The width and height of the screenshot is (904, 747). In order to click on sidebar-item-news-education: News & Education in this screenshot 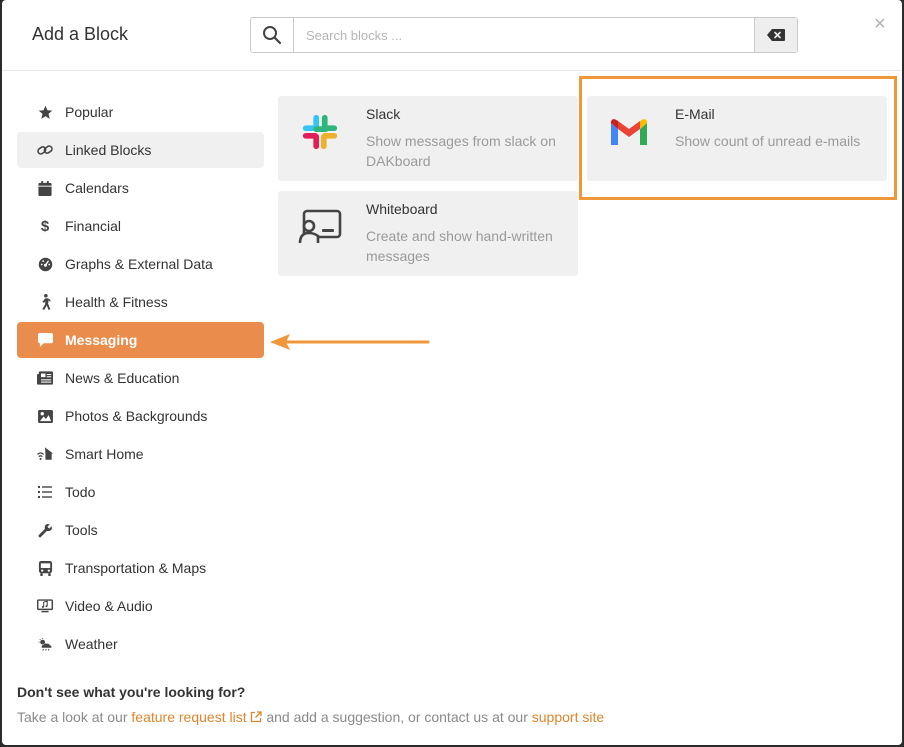, I will do `click(140, 378)`.